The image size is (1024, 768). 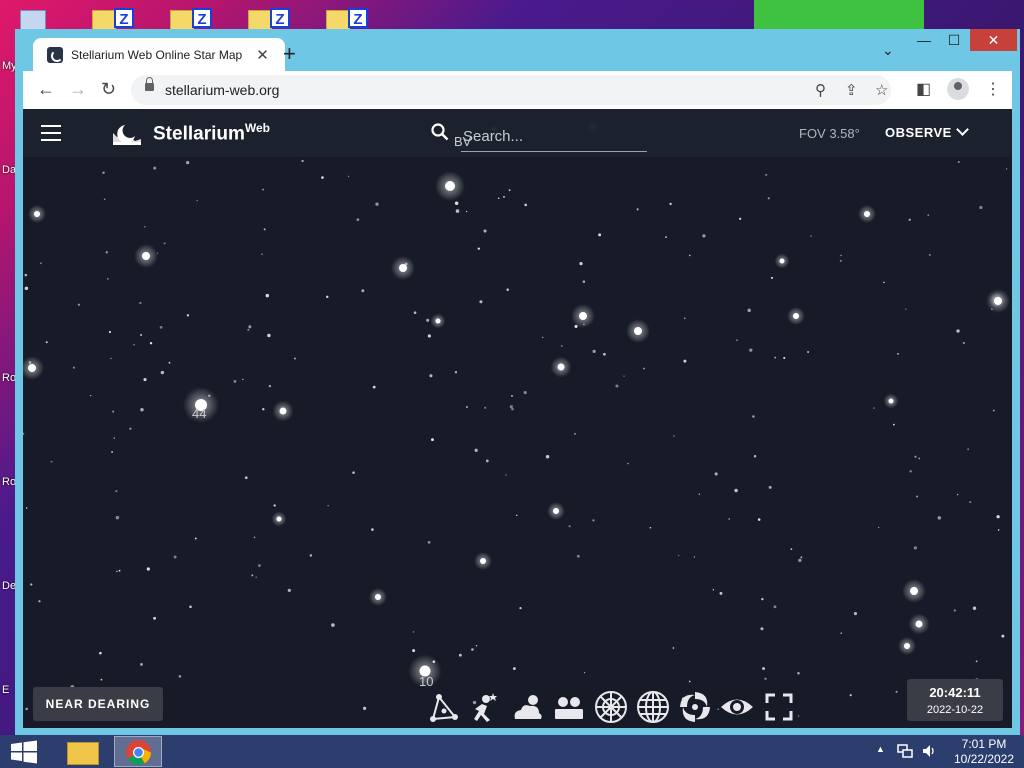 What do you see at coordinates (289, 54) in the screenshot?
I see `new-tab-button: +` at bounding box center [289, 54].